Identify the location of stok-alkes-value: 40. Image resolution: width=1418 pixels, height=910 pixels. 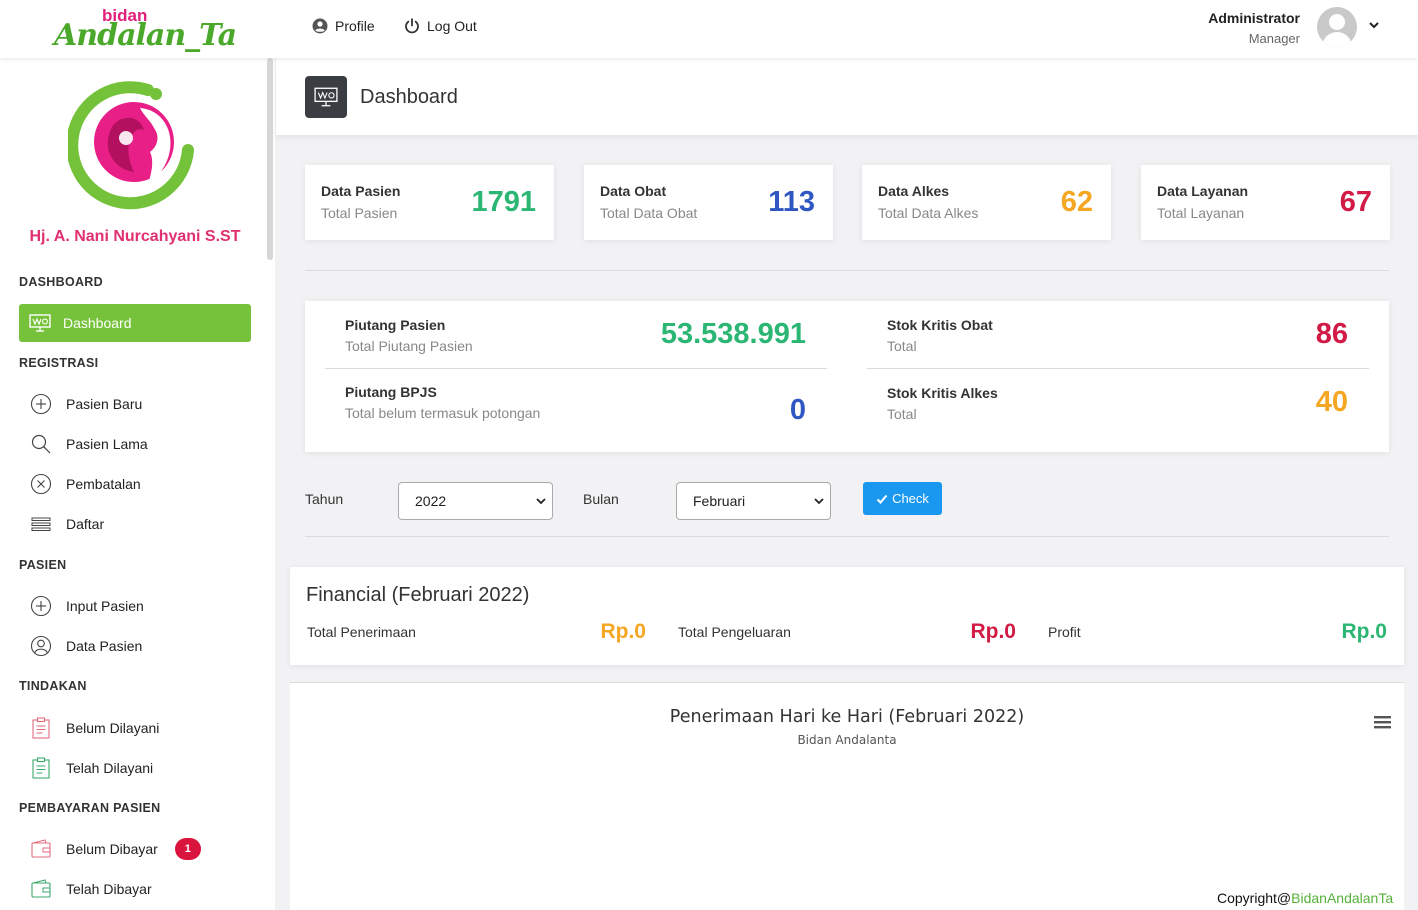
(1331, 402).